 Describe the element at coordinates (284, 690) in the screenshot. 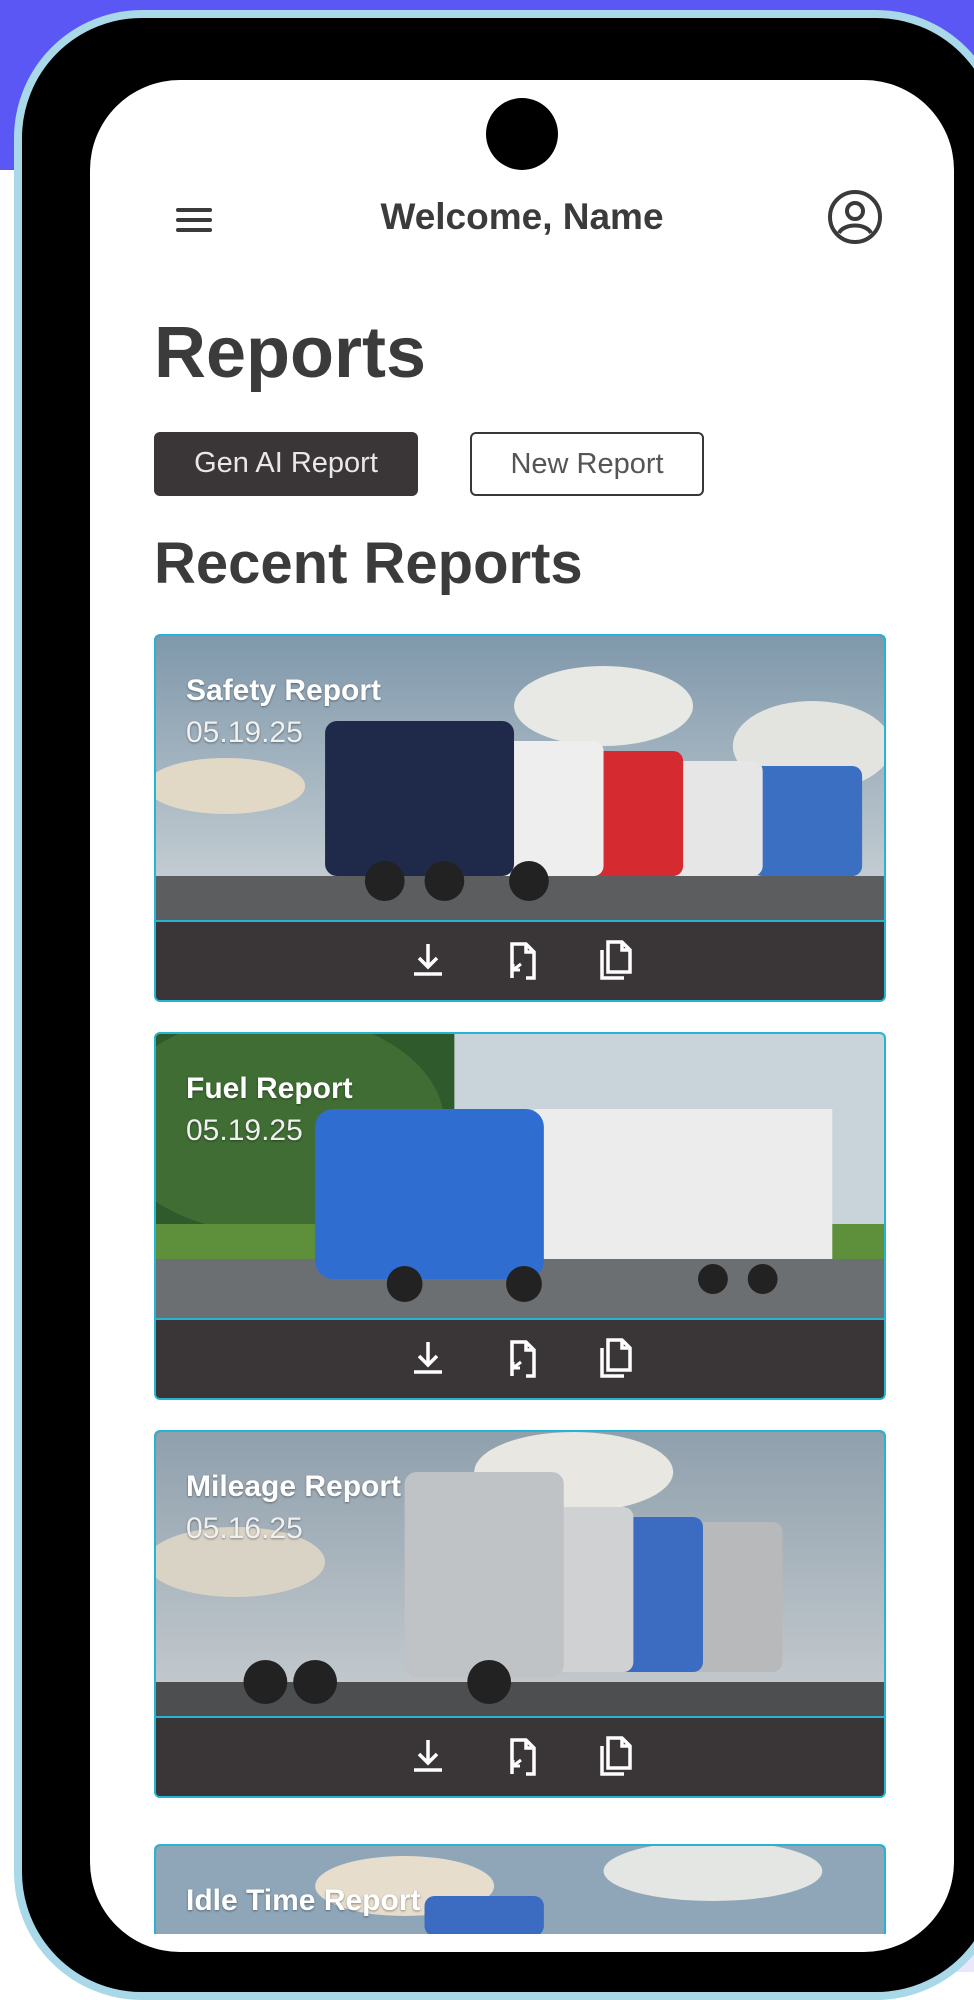

I see `card-title: Safety Report` at that location.